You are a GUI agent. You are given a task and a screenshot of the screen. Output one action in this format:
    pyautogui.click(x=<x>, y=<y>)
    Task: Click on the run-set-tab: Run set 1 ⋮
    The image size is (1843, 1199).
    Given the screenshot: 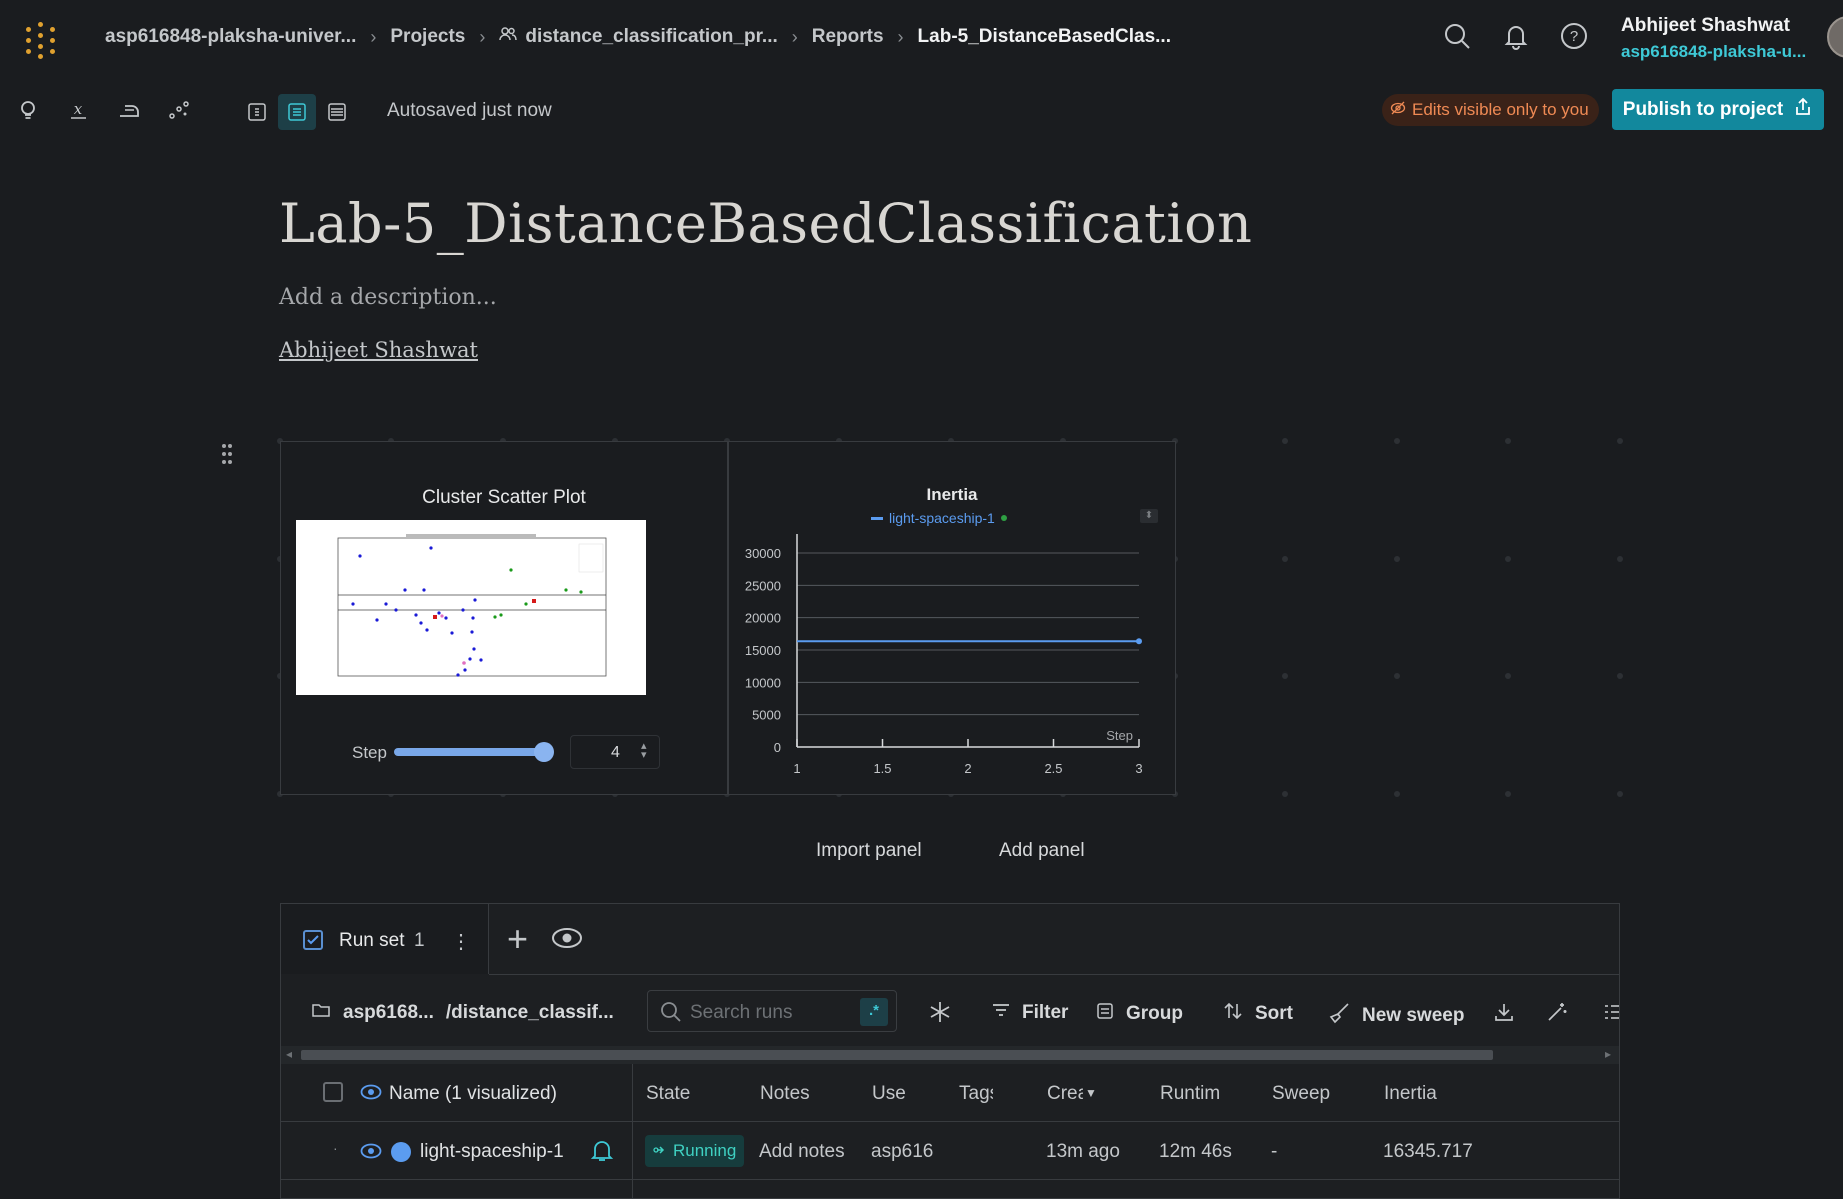 What is the action you would take?
    pyautogui.click(x=385, y=939)
    